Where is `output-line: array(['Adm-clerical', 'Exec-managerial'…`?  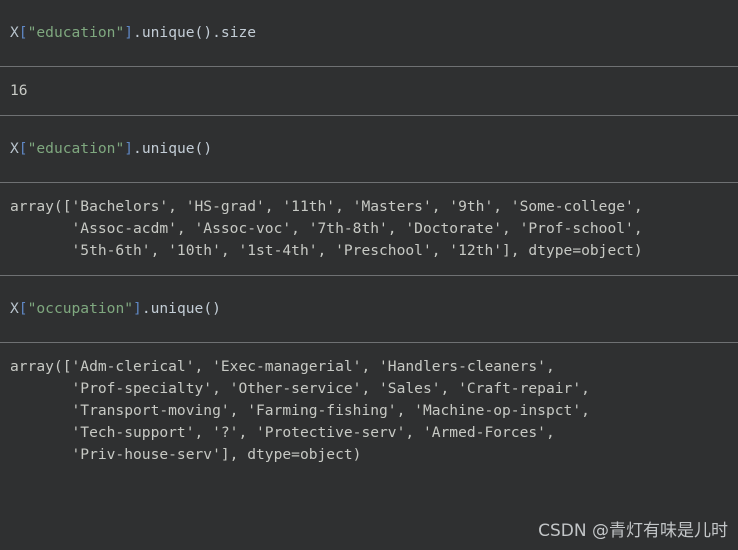 output-line: array(['Adm-clerical', 'Exec-managerial'… is located at coordinates (282, 366).